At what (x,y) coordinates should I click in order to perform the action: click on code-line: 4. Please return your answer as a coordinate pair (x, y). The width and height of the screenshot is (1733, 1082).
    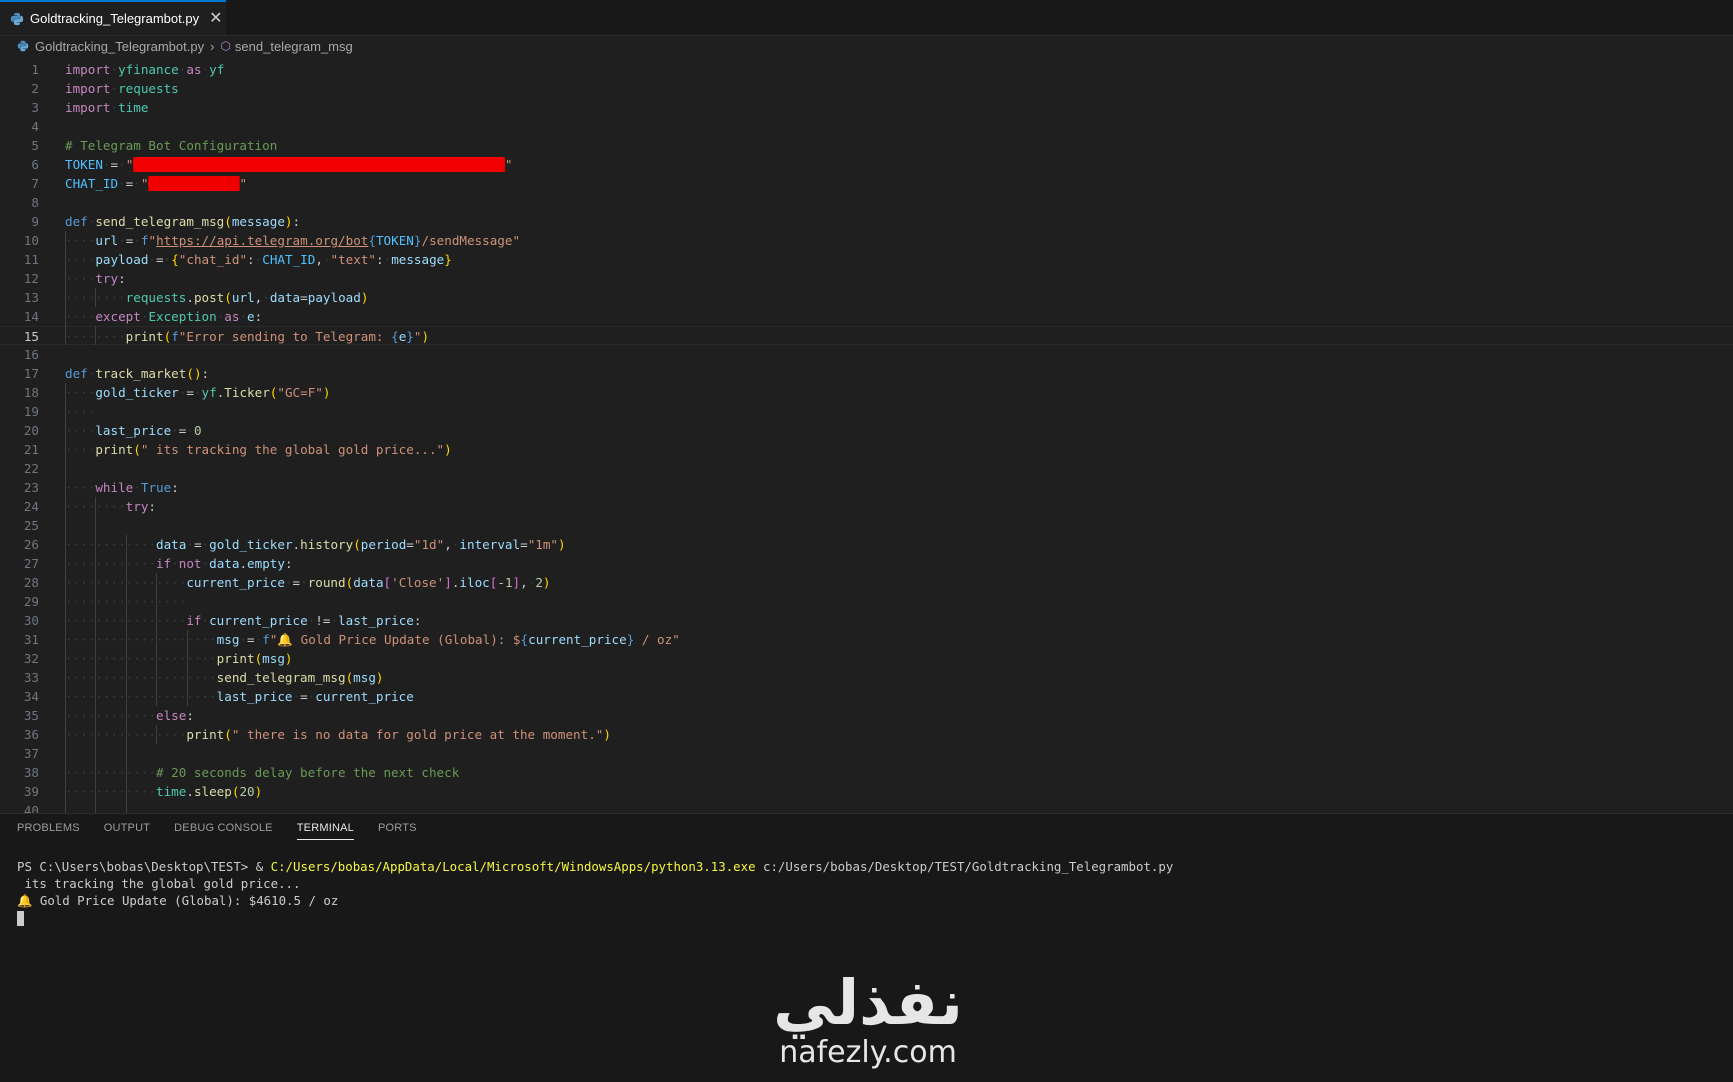
    Looking at the image, I should click on (866, 126).